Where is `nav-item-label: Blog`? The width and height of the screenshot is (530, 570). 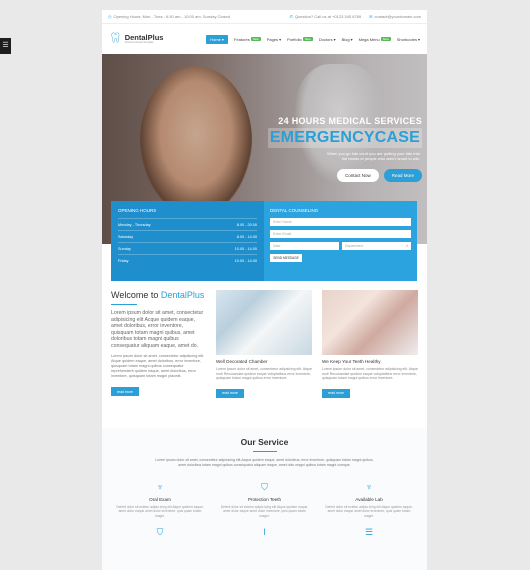
nav-item-label: Blog is located at coordinates (345, 39).